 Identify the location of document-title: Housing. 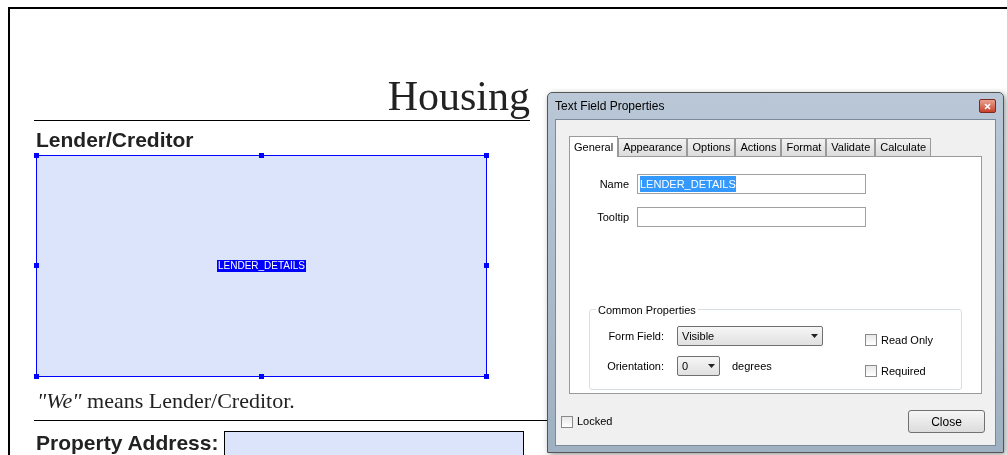
(458, 96).